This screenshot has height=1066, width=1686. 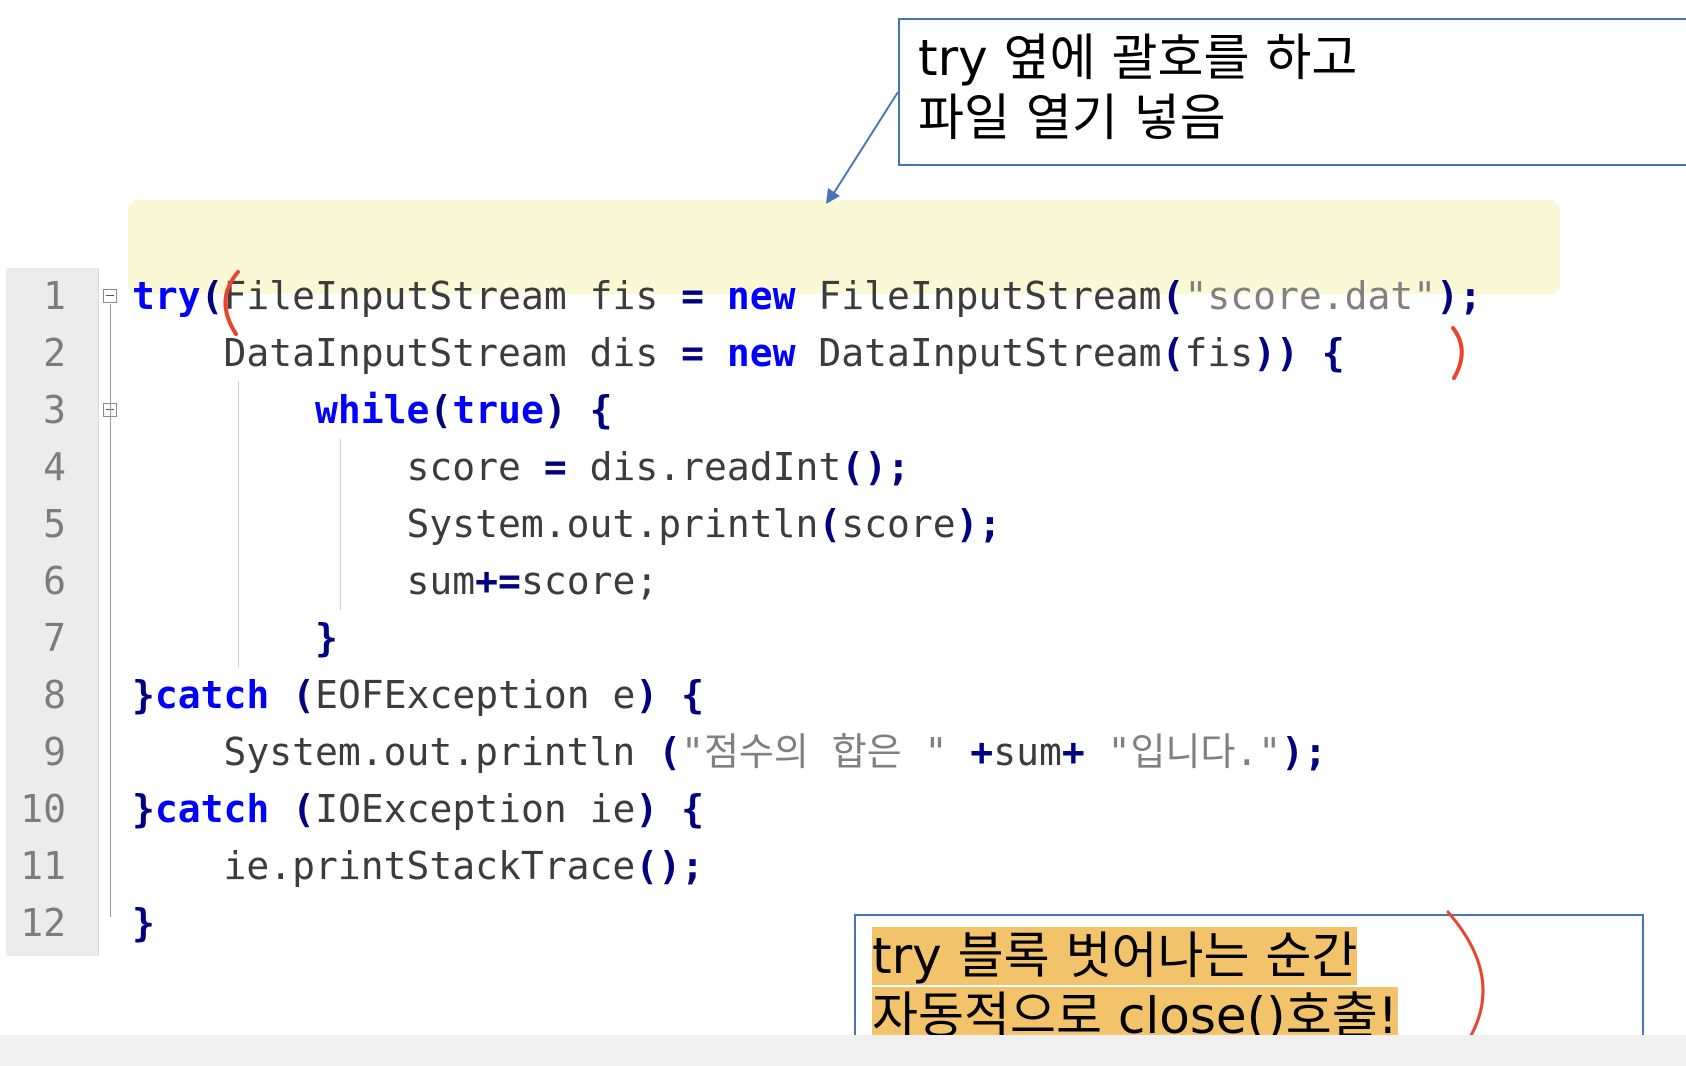 I want to click on red-close-paren-mark, so click(x=1457, y=353).